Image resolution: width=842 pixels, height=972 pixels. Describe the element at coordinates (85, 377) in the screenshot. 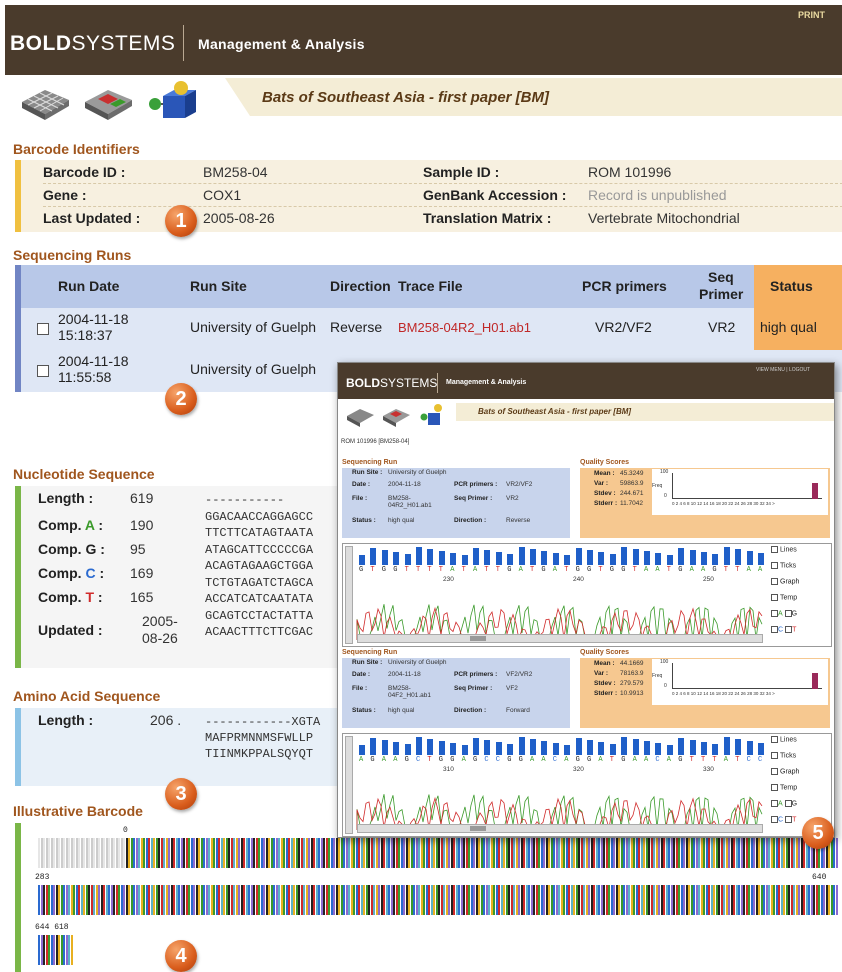

I see `run-time: 11:55:58` at that location.